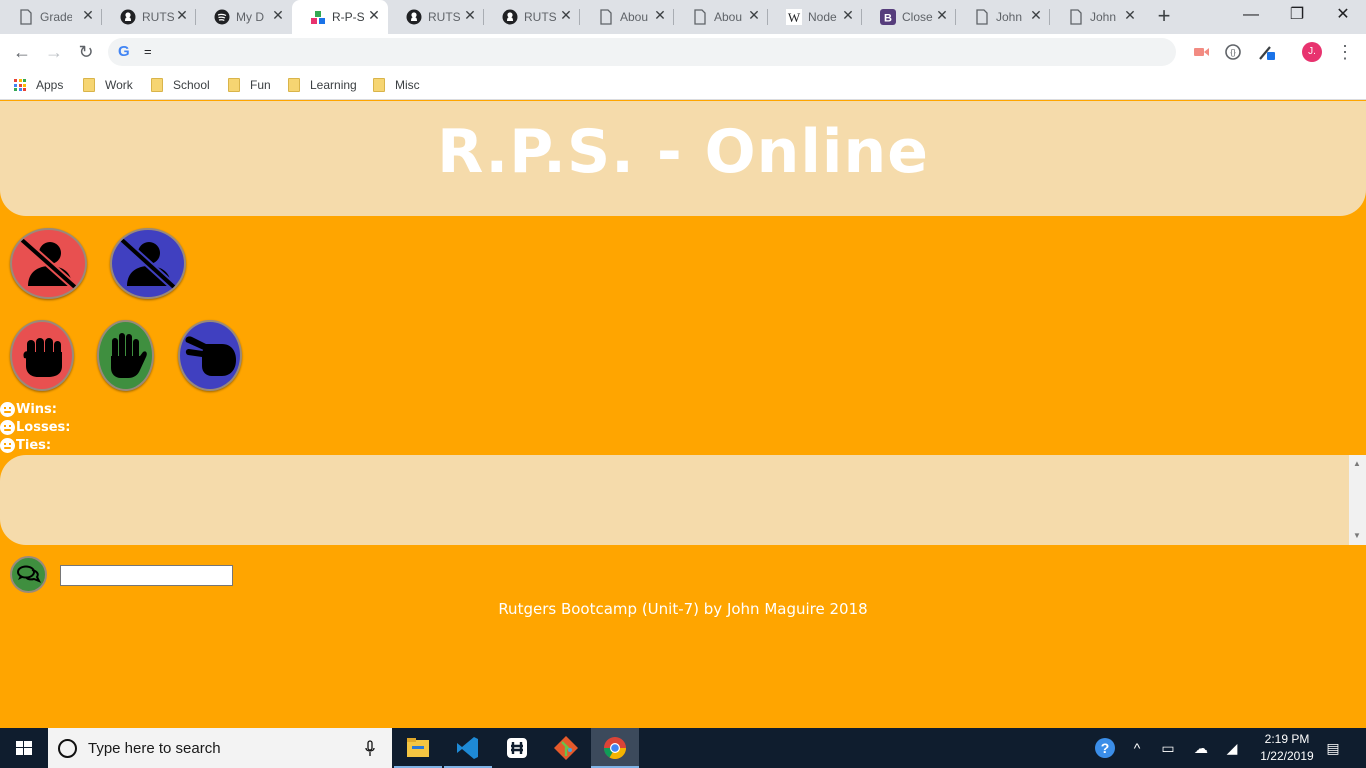 Image resolution: width=1366 pixels, height=768 pixels. I want to click on svg-text: W, so click(794, 17).